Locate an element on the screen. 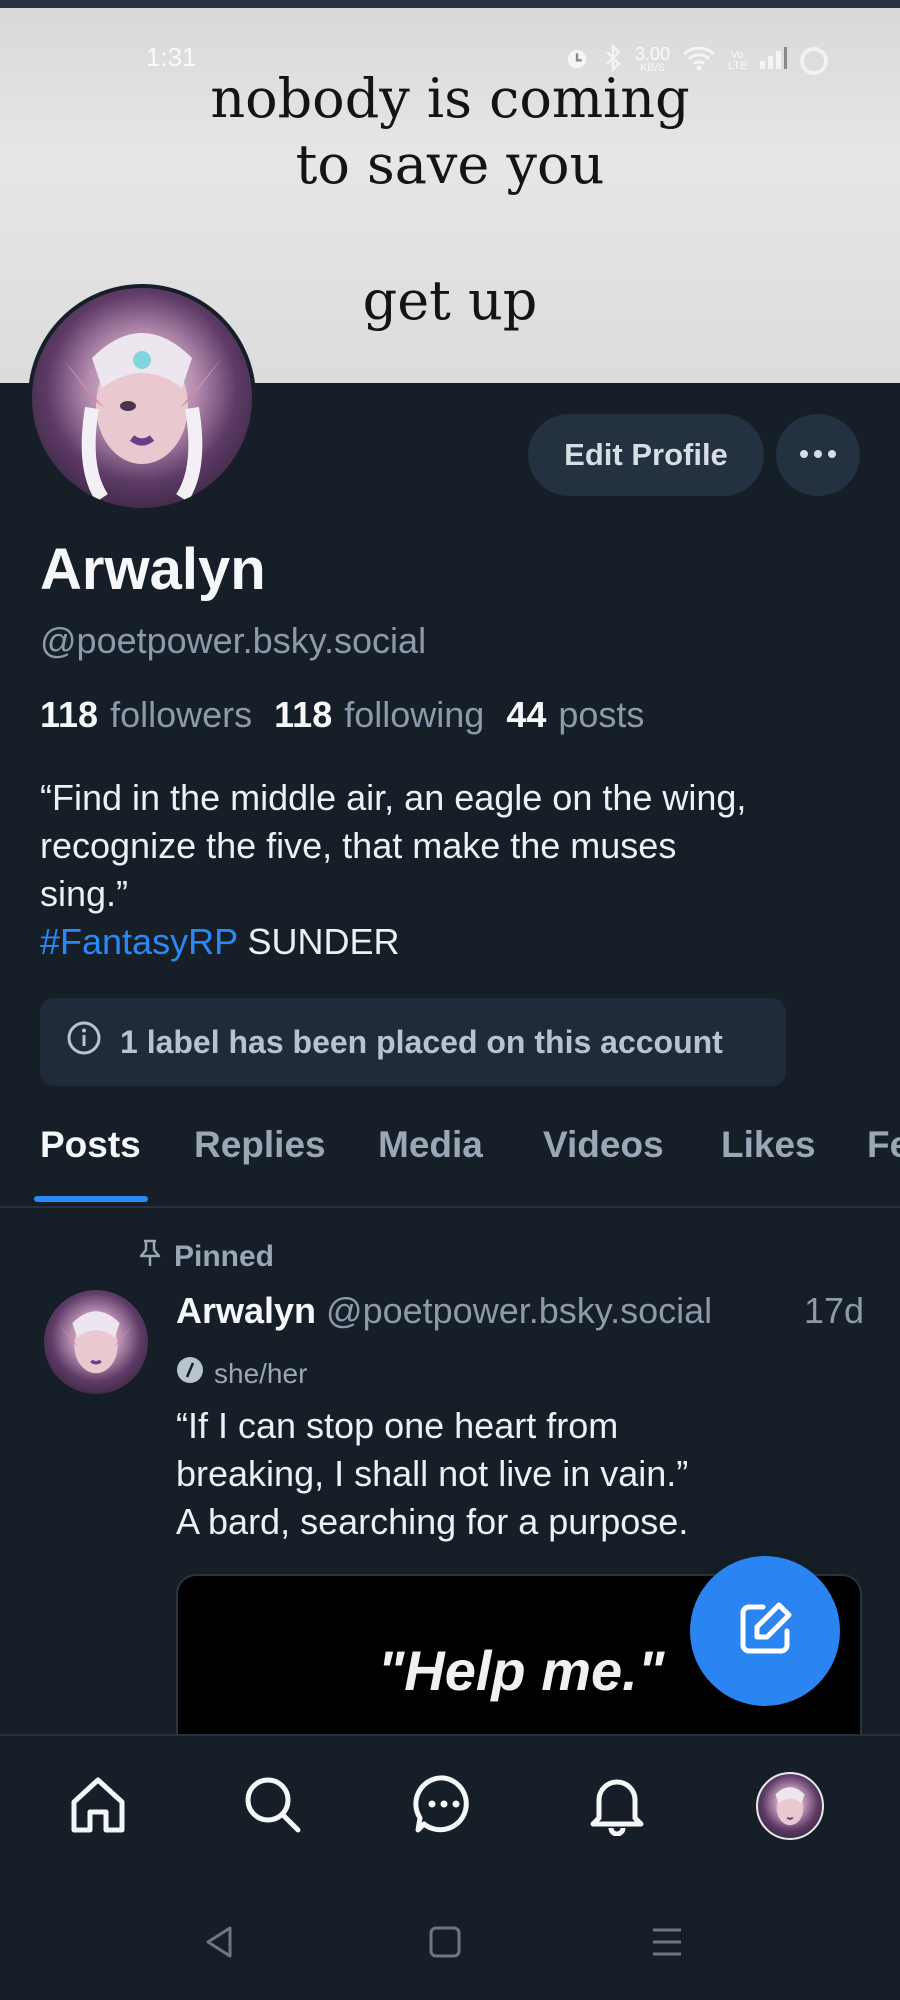 The image size is (900, 2000). post-author-name: Arwalyn is located at coordinates (246, 1310).